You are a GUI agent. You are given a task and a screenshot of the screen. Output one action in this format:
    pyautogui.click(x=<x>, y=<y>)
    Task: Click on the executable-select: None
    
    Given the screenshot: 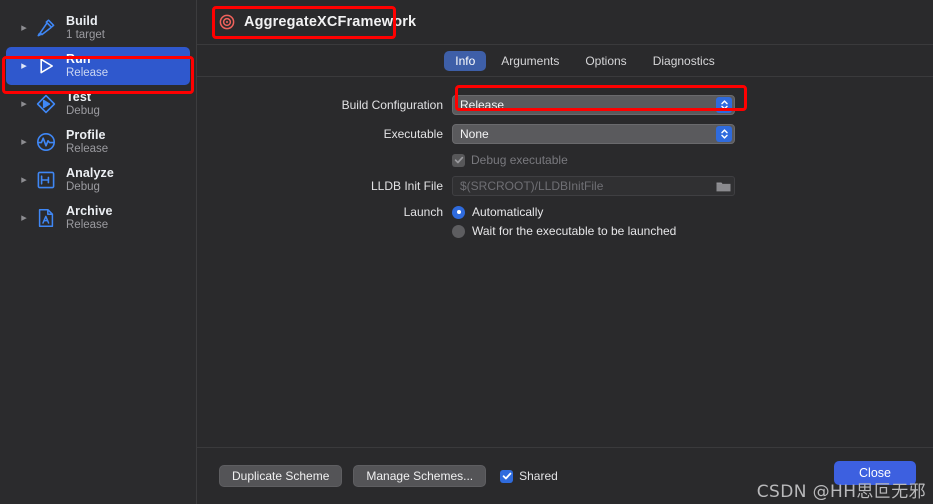 What is the action you would take?
    pyautogui.click(x=593, y=134)
    